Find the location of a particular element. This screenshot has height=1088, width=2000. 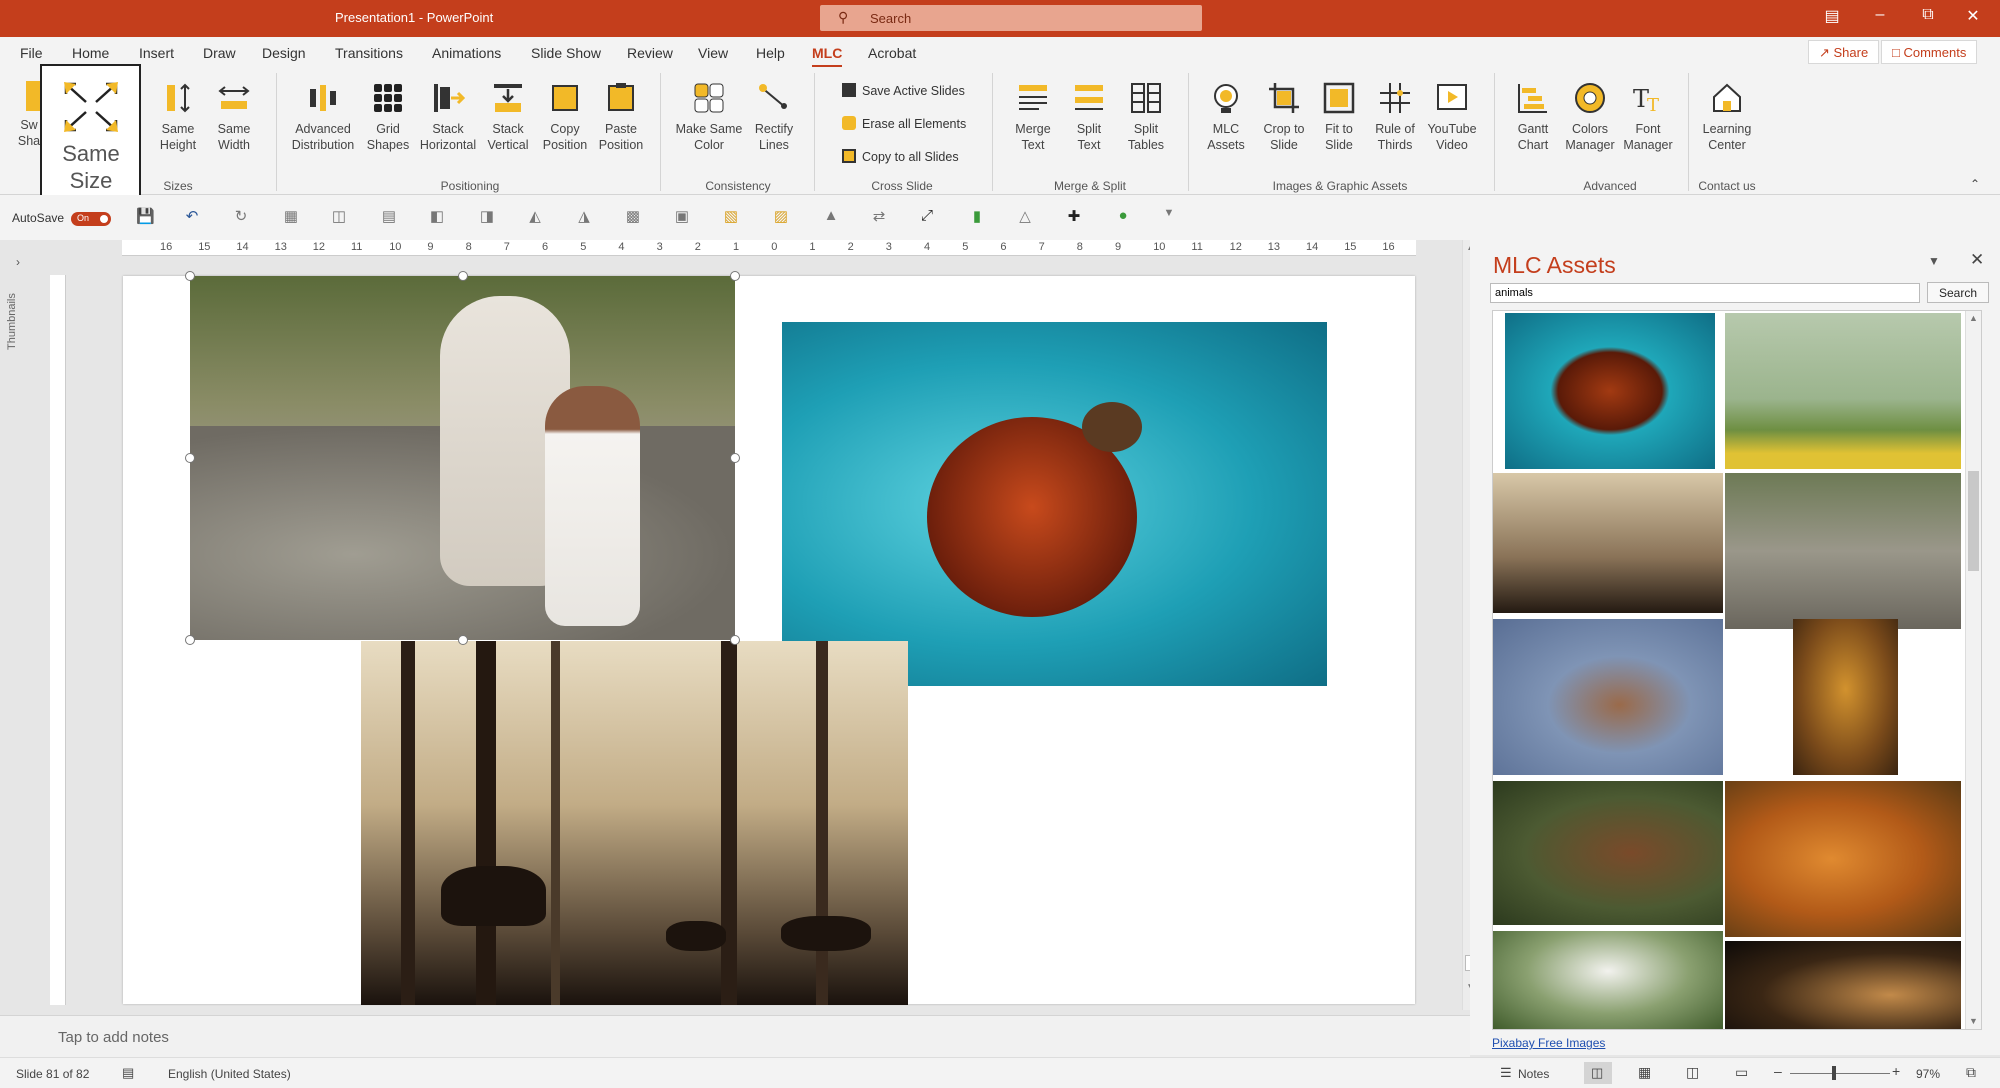

same-height-button: Same Height is located at coordinates (178, 117).